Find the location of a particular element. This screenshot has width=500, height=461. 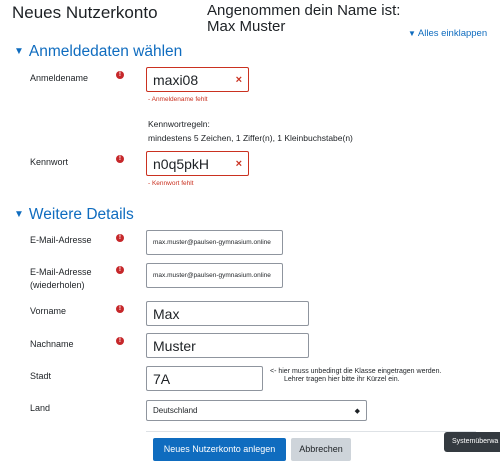

firstname-value: Max is located at coordinates (166, 313).